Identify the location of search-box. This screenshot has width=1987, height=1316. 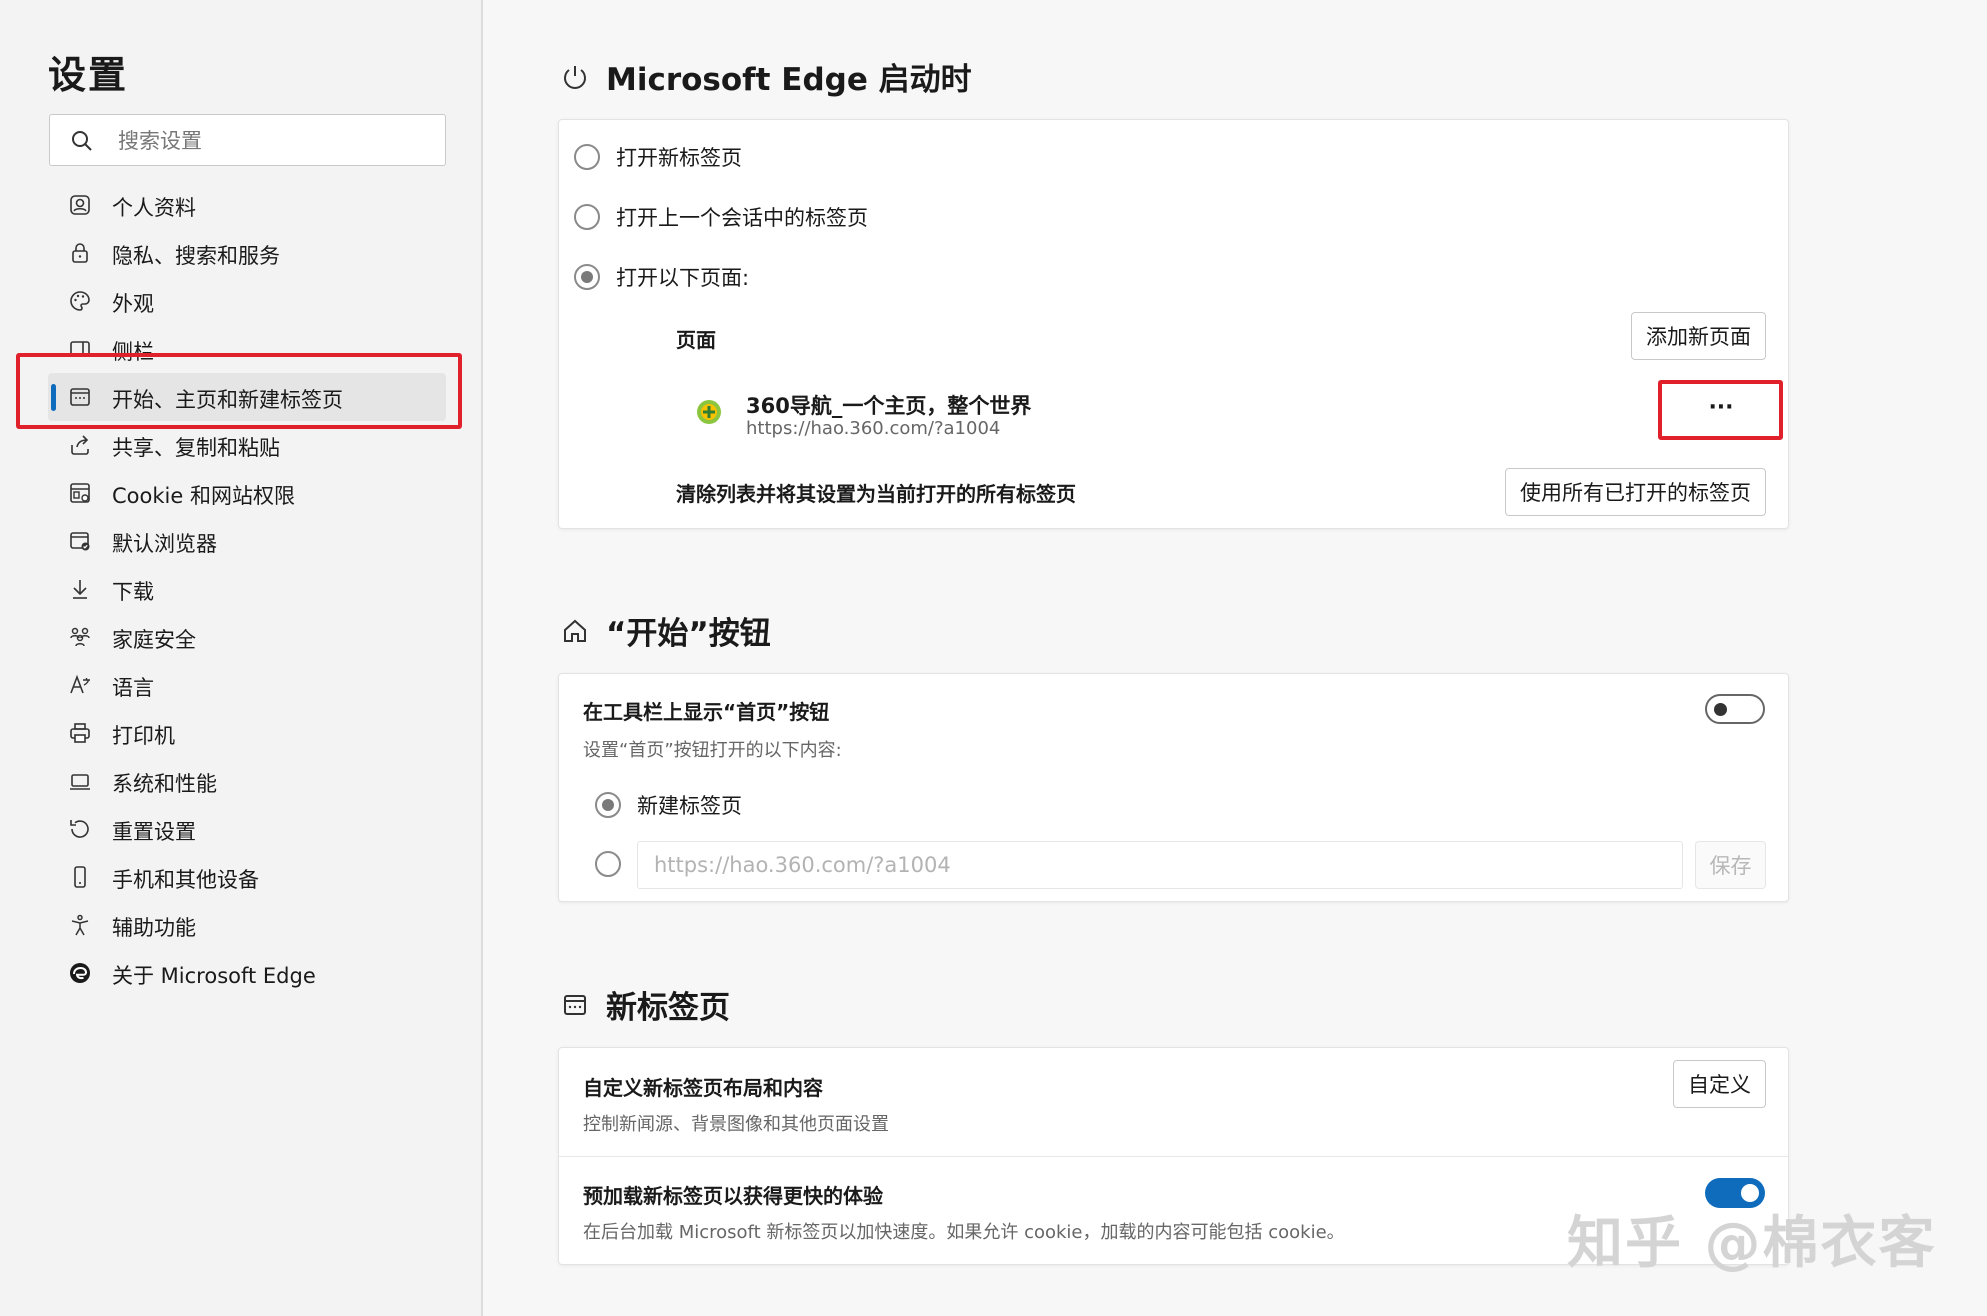
(247, 140).